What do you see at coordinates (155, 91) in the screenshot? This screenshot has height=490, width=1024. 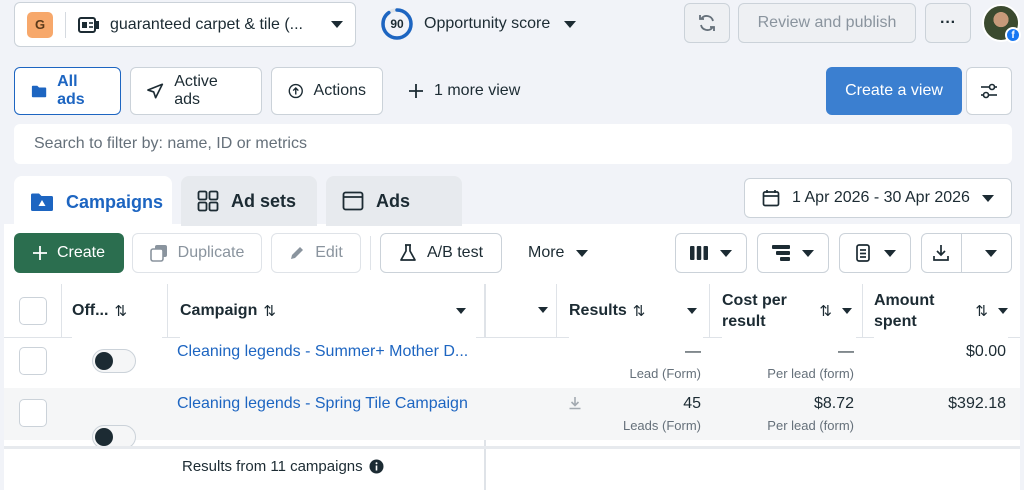 I see `send-icon` at bounding box center [155, 91].